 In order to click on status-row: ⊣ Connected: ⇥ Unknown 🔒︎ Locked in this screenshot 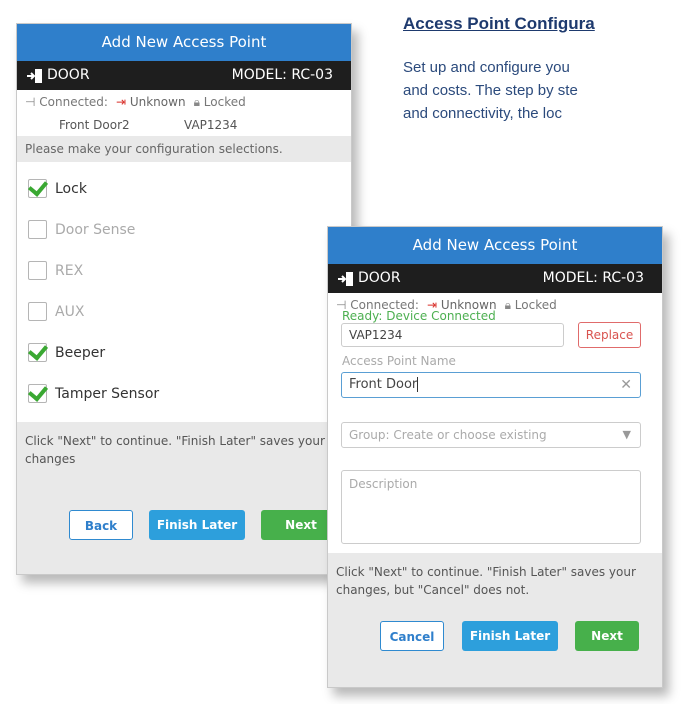, I will do `click(184, 102)`.